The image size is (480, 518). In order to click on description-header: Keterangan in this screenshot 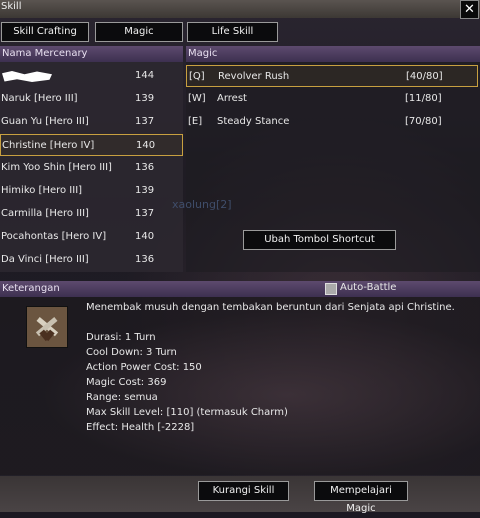, I will do `click(240, 289)`.